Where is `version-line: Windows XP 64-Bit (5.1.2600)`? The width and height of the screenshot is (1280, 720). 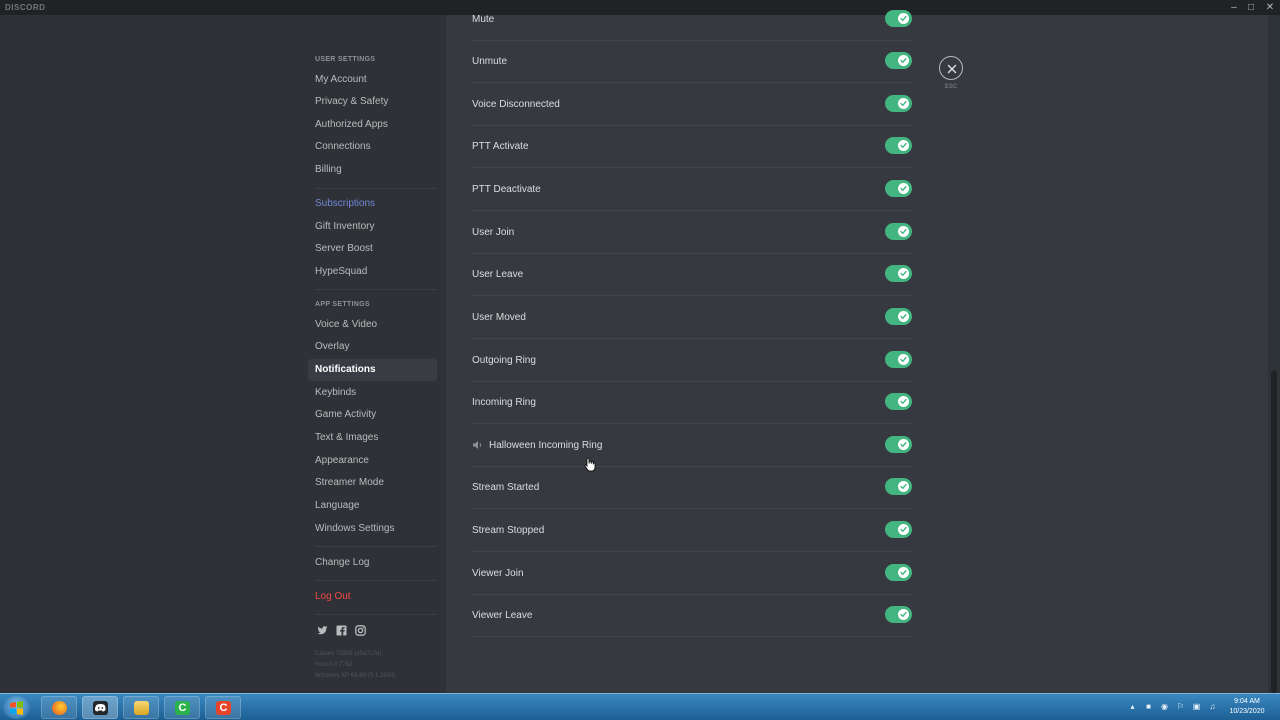
version-line: Windows XP 64-Bit (5.1.2600) is located at coordinates (355, 676).